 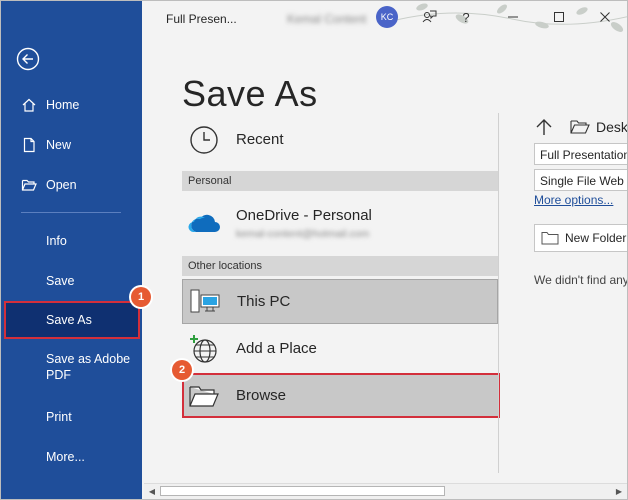 I want to click on location-add-place: Add a Place, so click(x=340, y=348).